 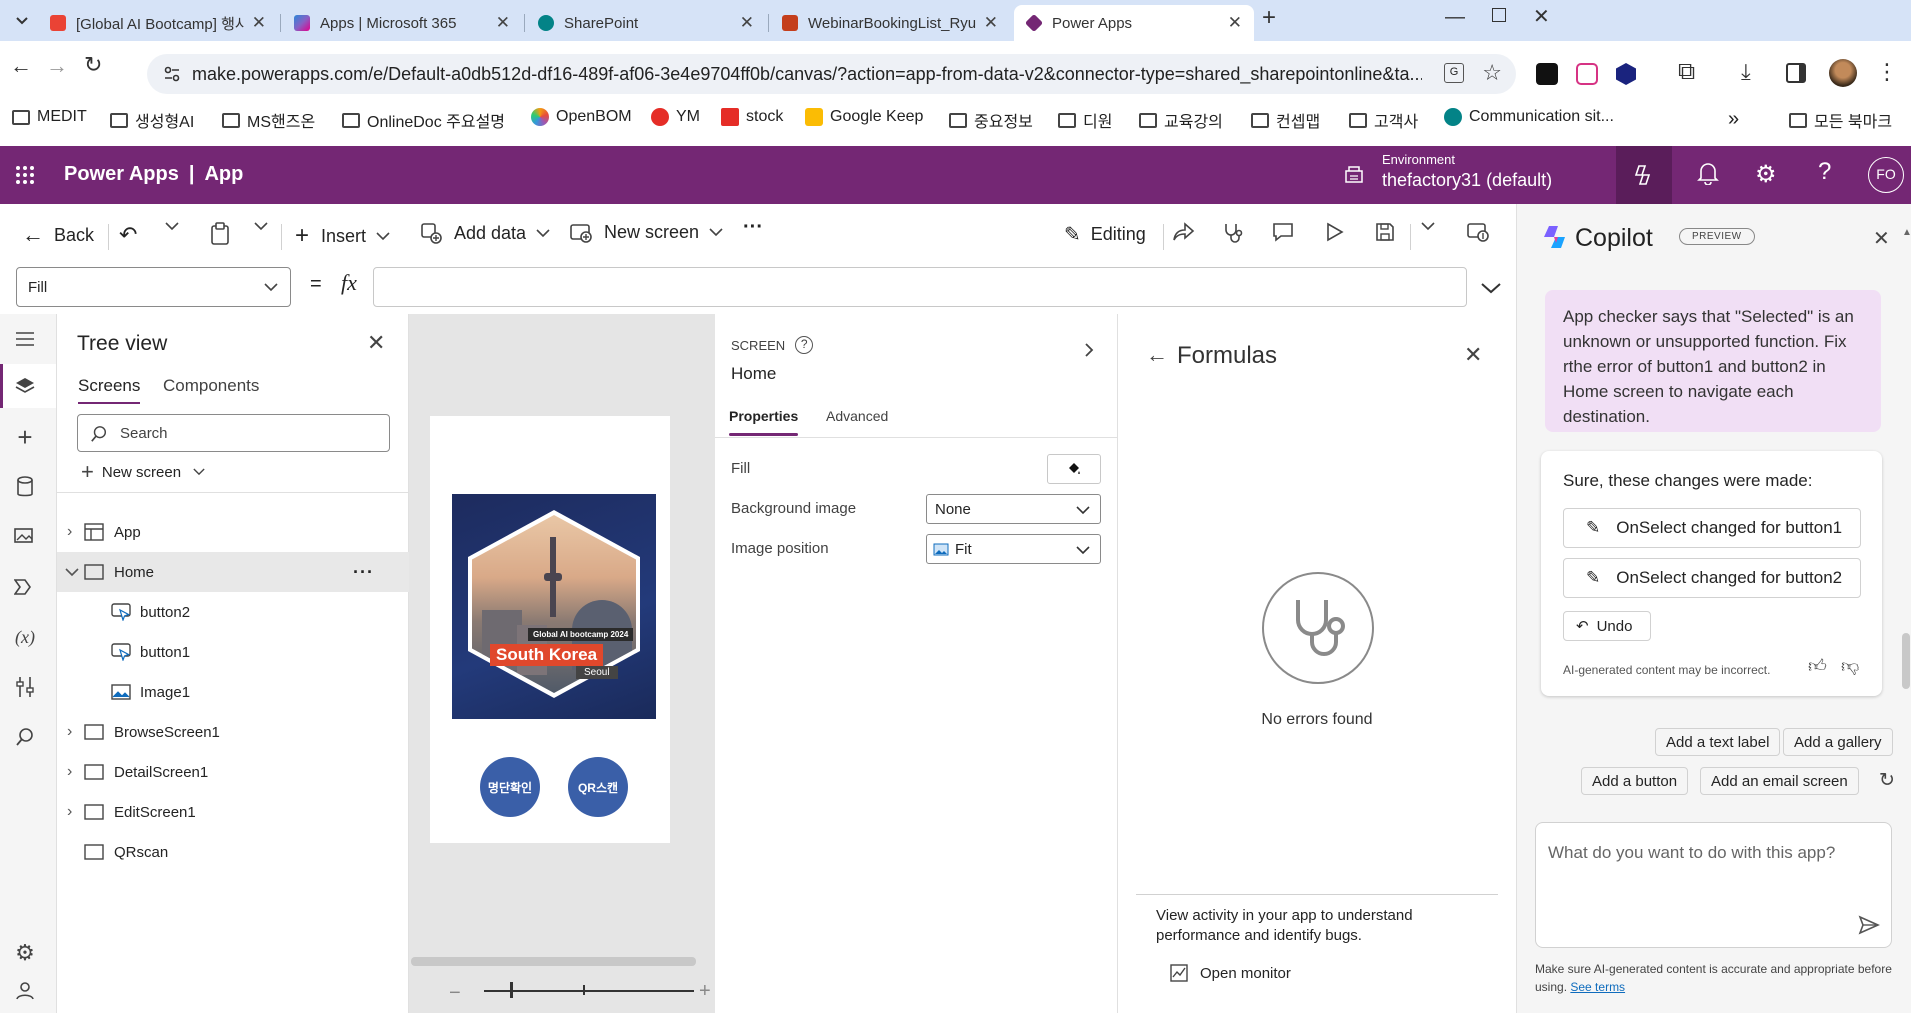 What do you see at coordinates (1181, 120) in the screenshot?
I see `bookmark-folder: 교육강의` at bounding box center [1181, 120].